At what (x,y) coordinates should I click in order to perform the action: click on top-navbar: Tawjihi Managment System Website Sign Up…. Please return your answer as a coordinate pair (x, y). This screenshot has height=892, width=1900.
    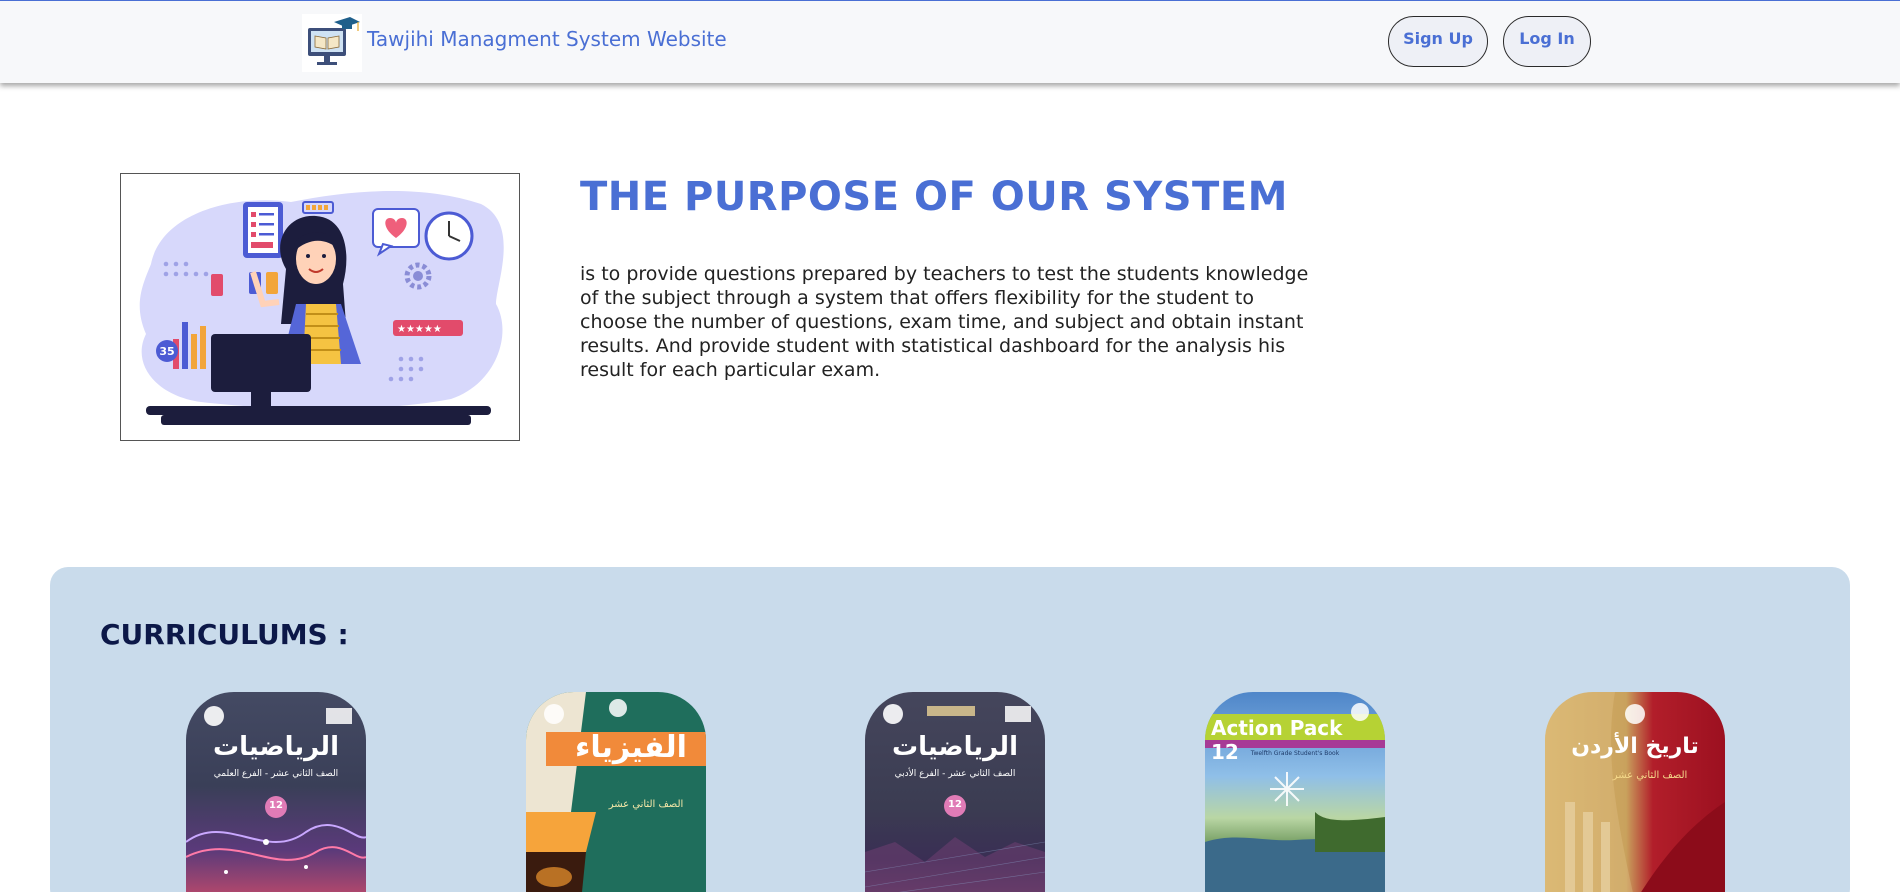
    Looking at the image, I should click on (950, 41).